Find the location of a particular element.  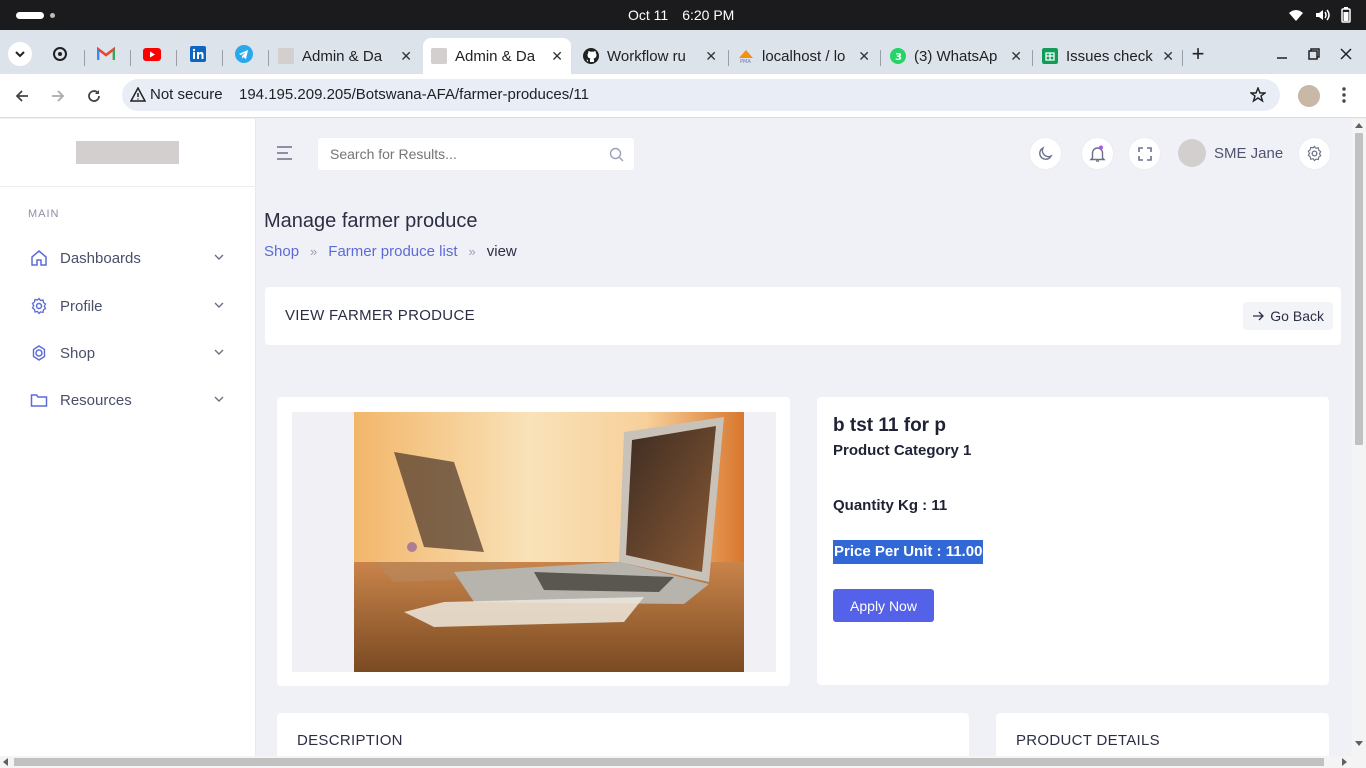

maximize-button is located at coordinates (1314, 54).